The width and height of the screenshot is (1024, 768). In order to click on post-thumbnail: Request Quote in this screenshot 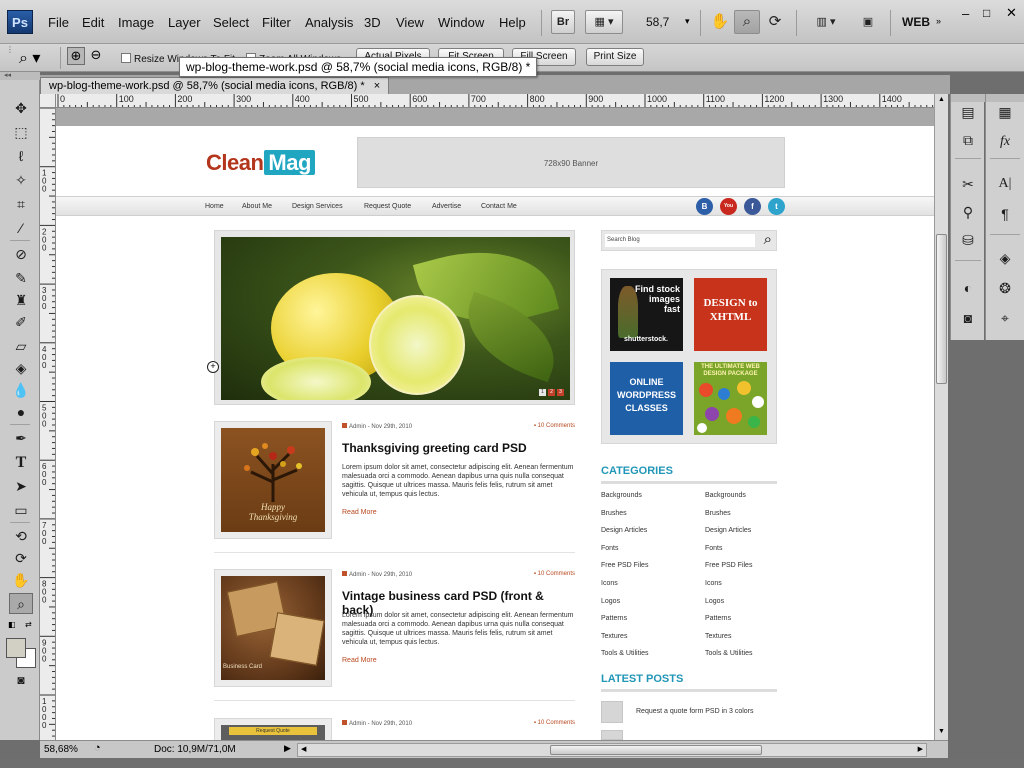, I will do `click(273, 729)`.